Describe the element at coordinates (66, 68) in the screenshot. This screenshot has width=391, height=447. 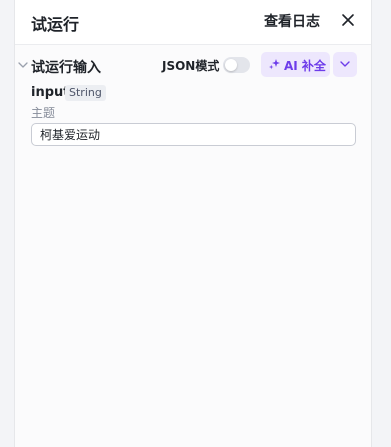
I see `section-title: 试运行输入` at that location.